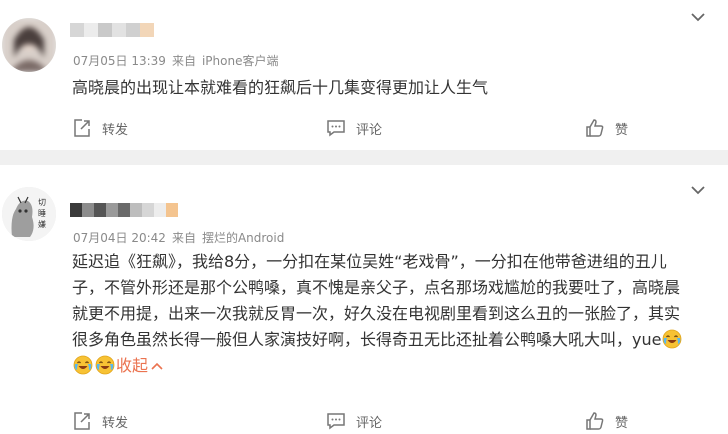 Image resolution: width=728 pixels, height=434 pixels. Describe the element at coordinates (157, 366) in the screenshot. I see `chevron-up-icon` at that location.